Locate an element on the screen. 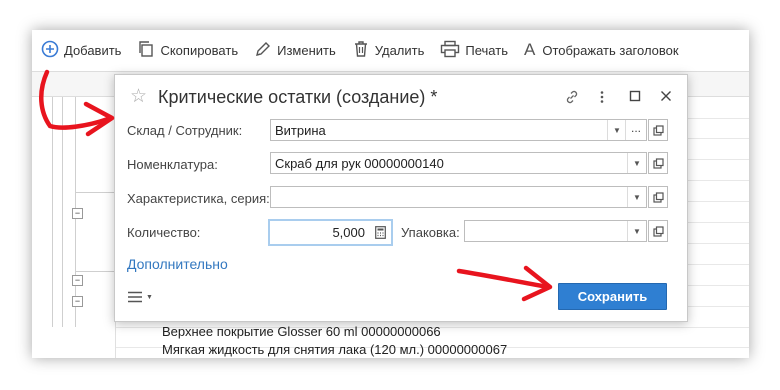 The width and height of the screenshot is (780, 390). maximize-icon is located at coordinates (635, 97).